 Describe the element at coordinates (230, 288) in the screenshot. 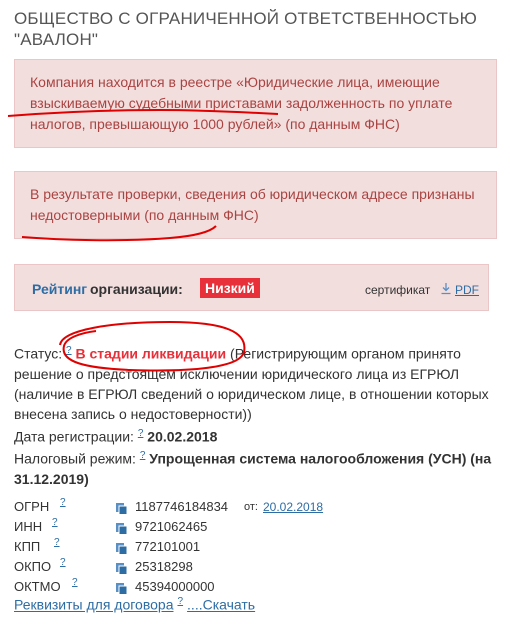

I see `rating-badge: Низкий` at that location.